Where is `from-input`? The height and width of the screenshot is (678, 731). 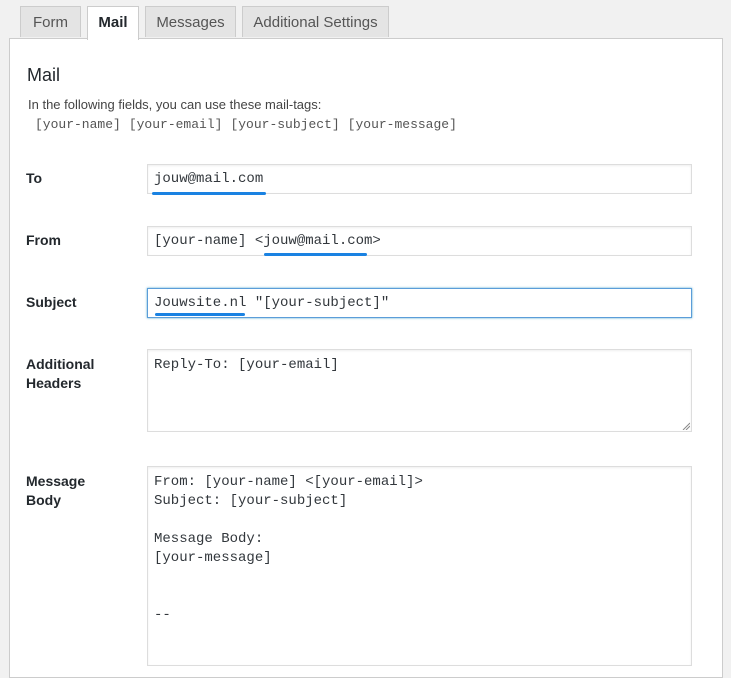 from-input is located at coordinates (419, 241).